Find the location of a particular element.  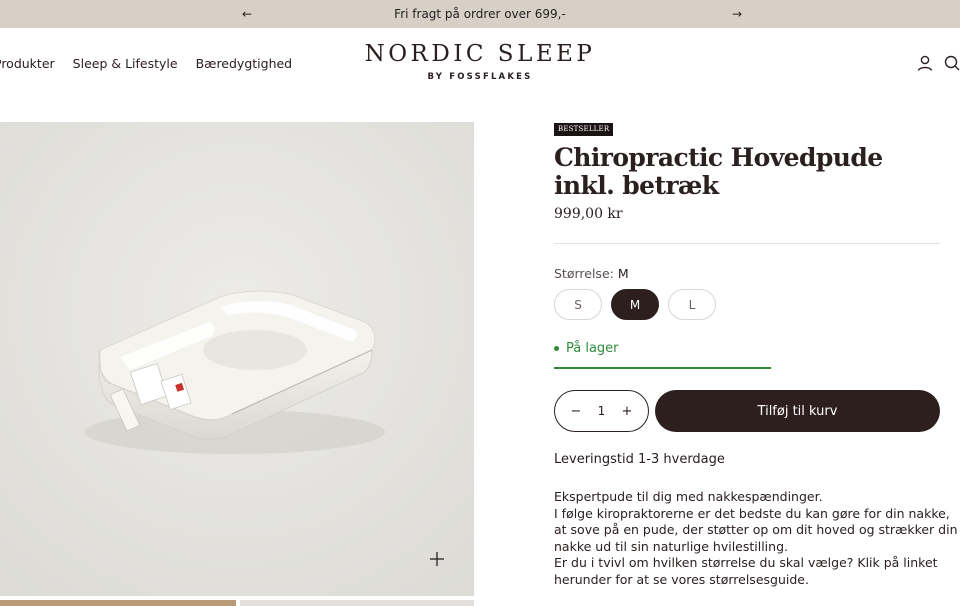

divider is located at coordinates (747, 243).